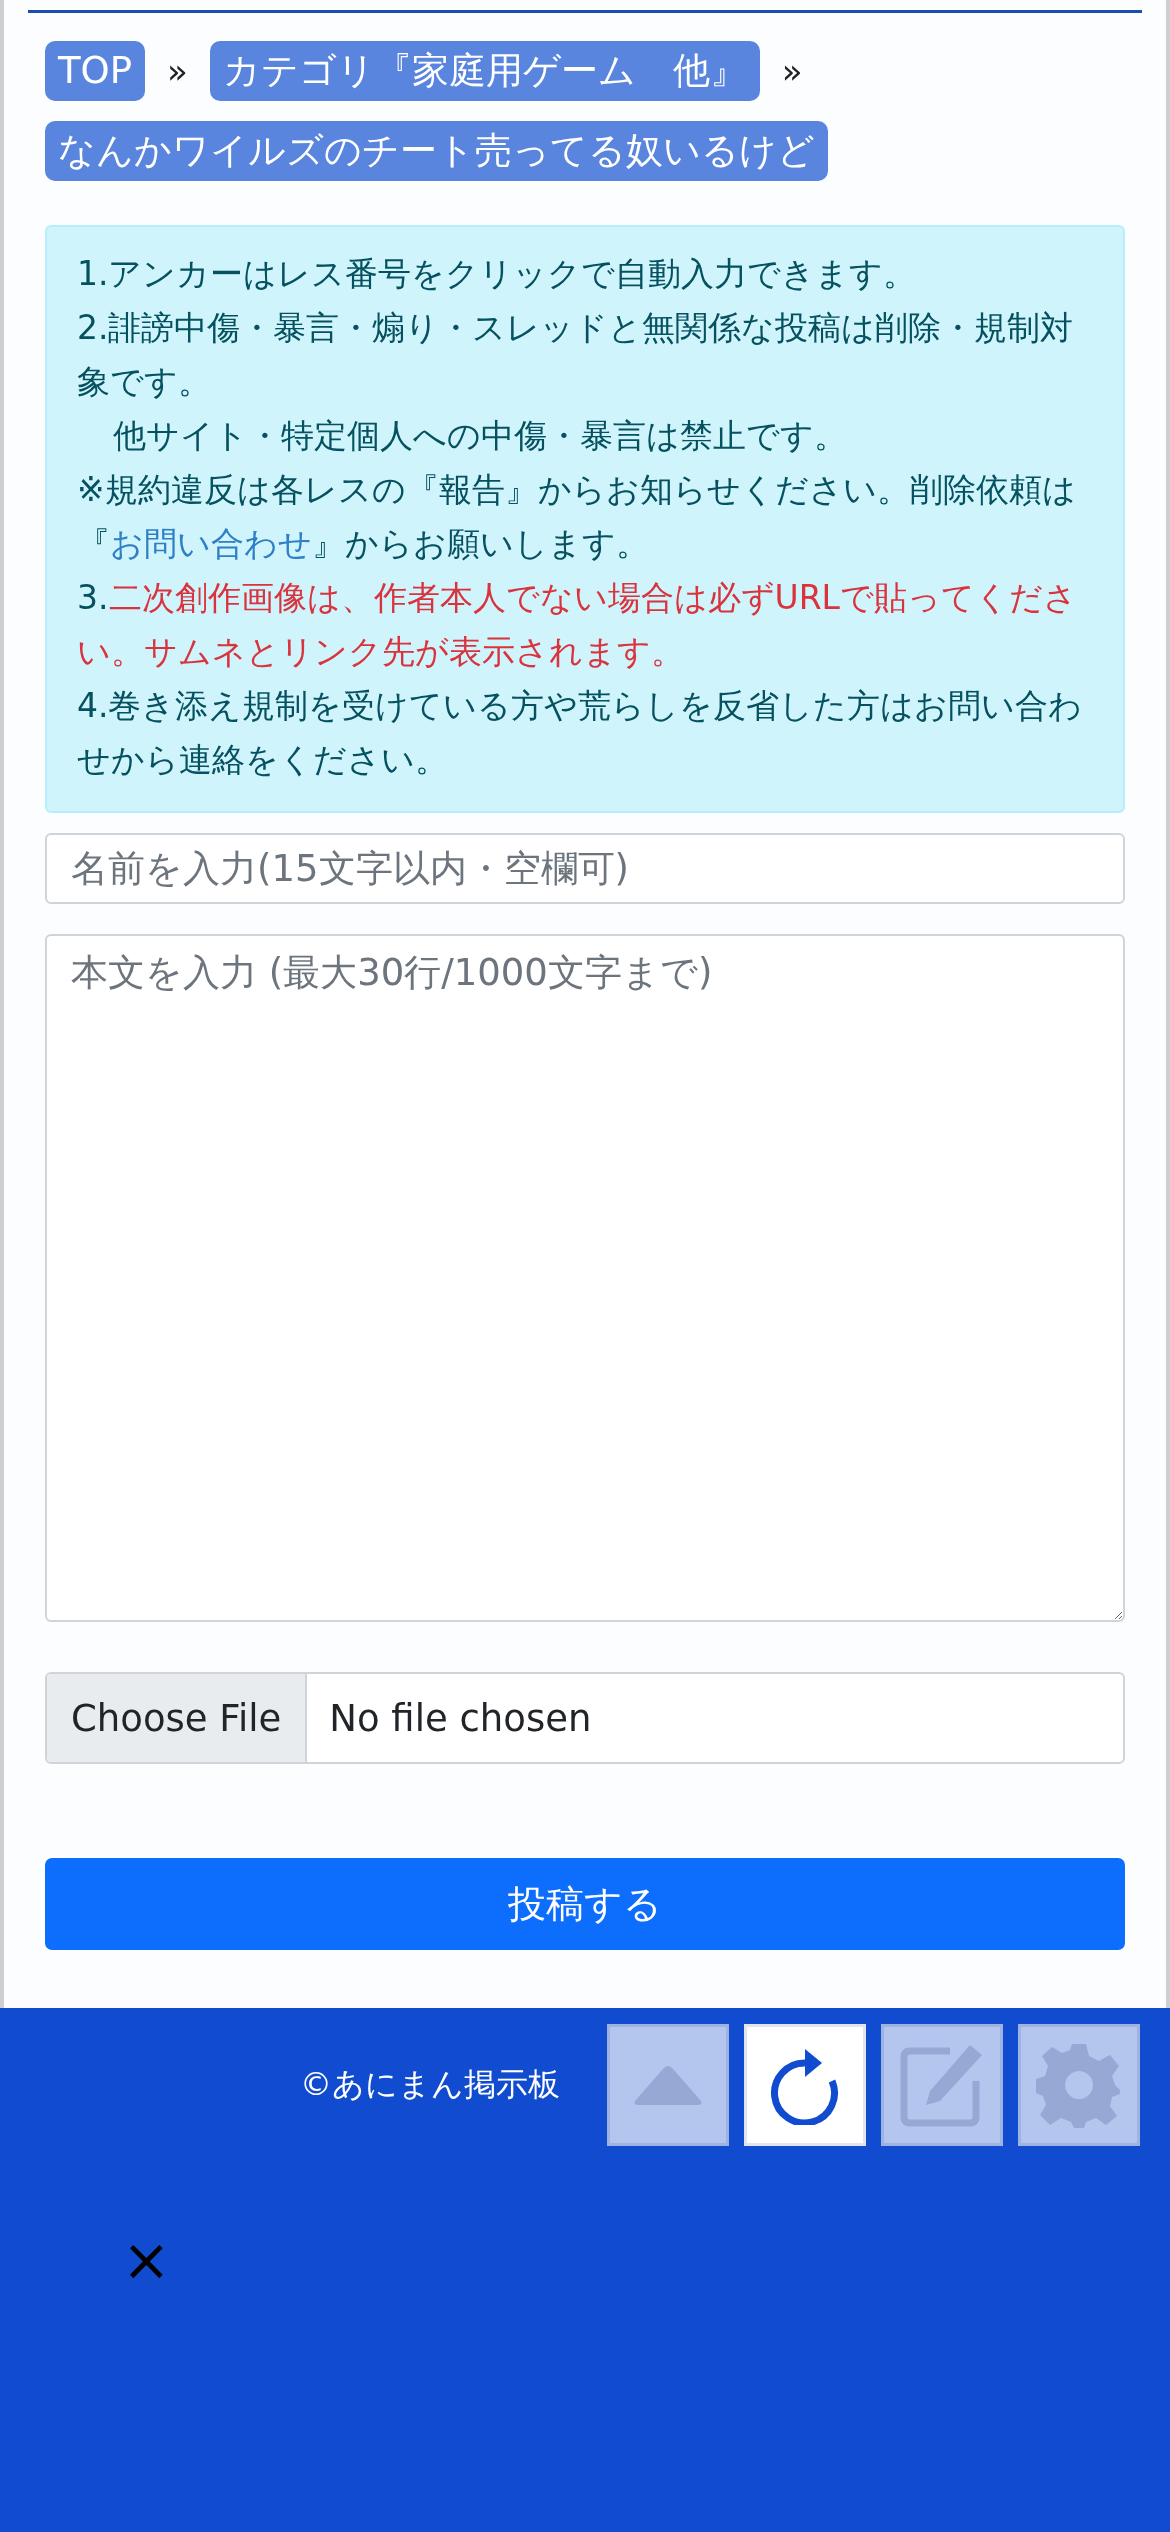 Image resolution: width=1170 pixels, height=2532 pixels. I want to click on copyright-text: ©あにまん掲示板, so click(430, 2084).